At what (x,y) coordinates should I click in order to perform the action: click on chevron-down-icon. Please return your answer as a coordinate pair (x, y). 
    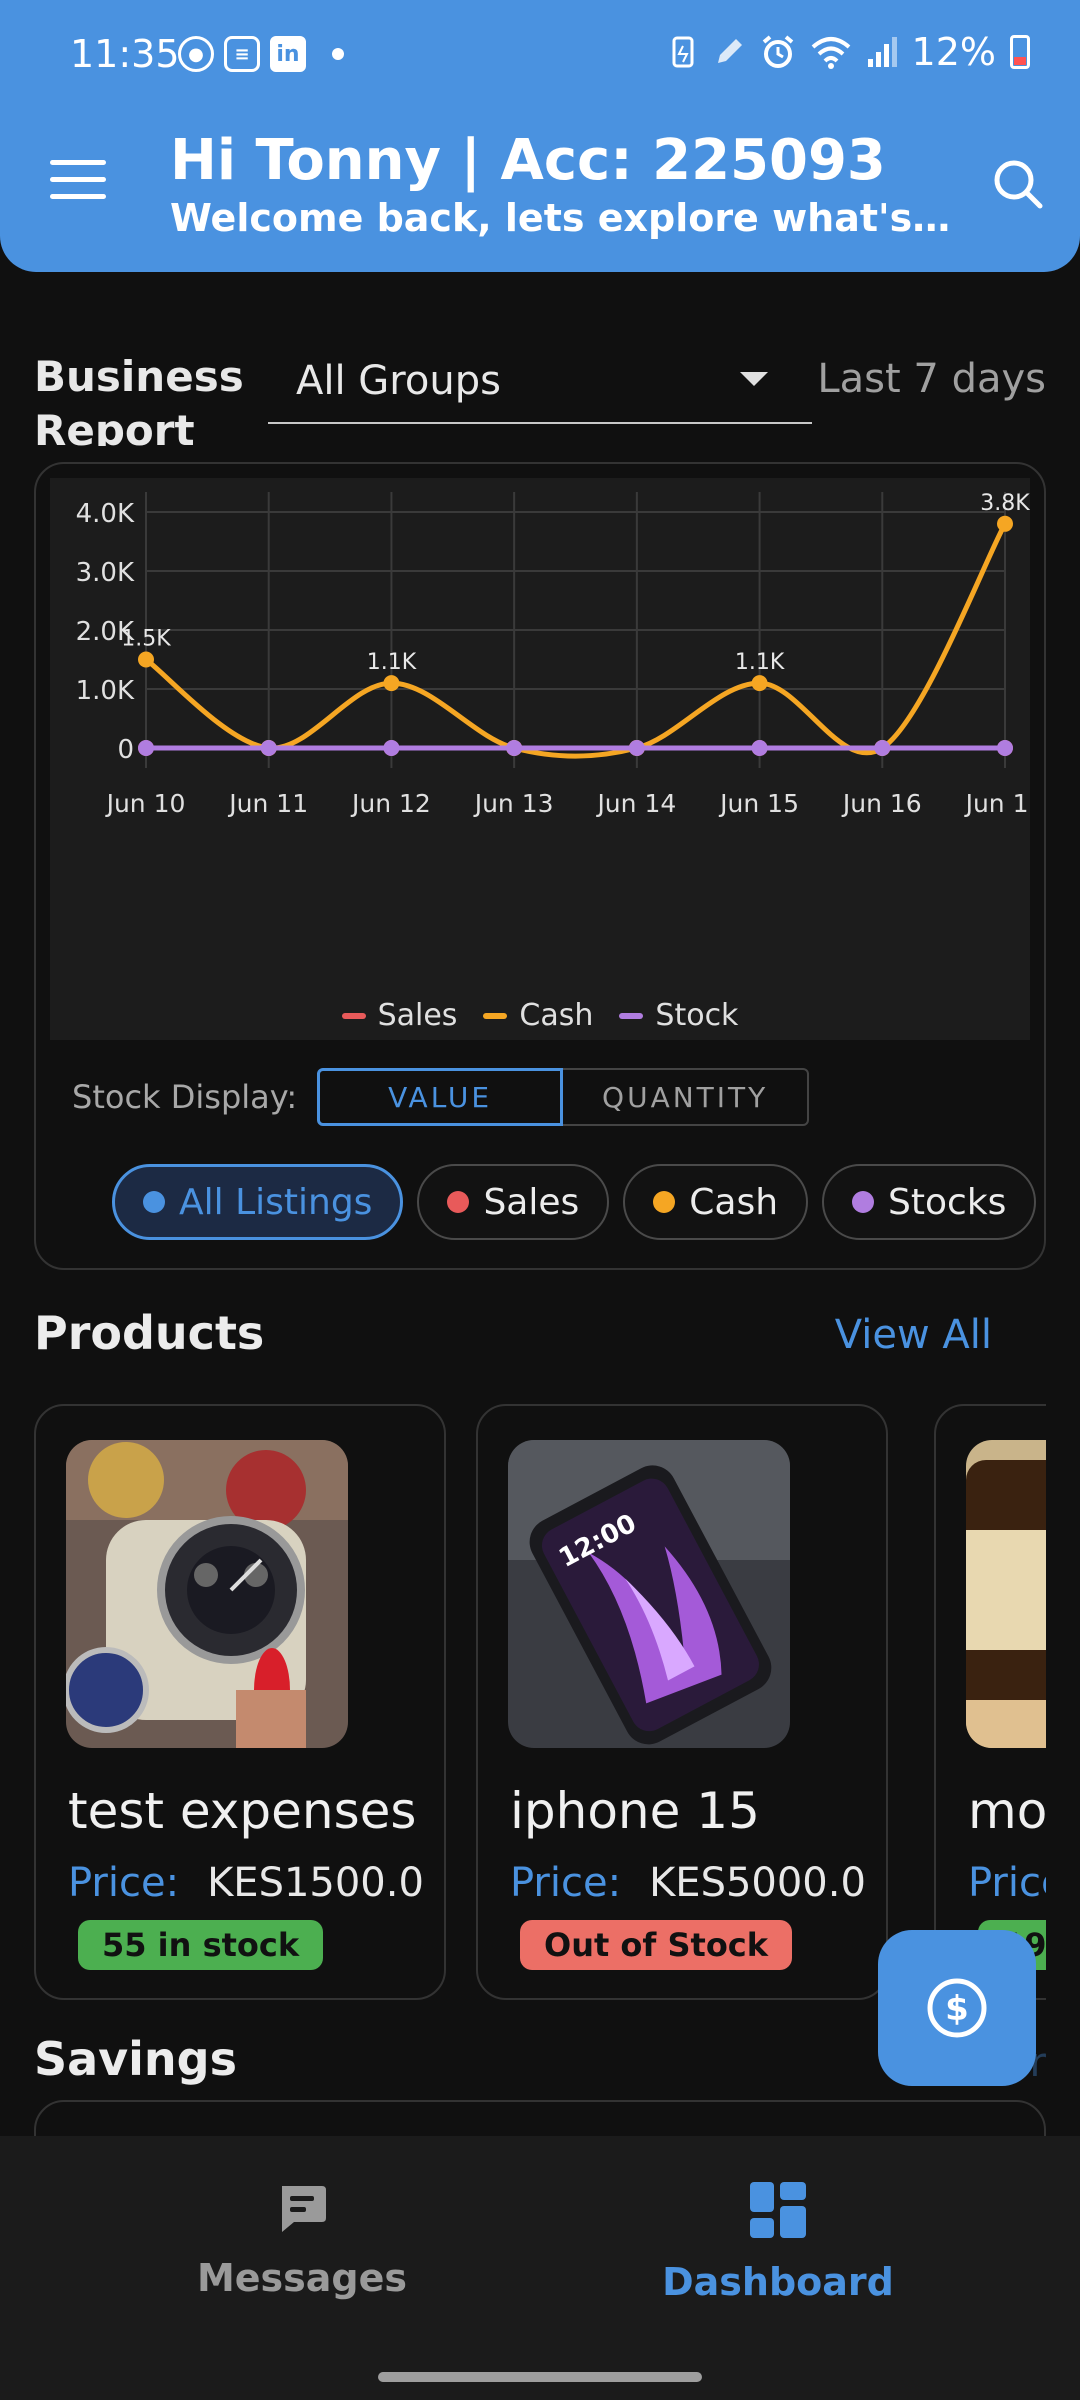
    Looking at the image, I should click on (754, 379).